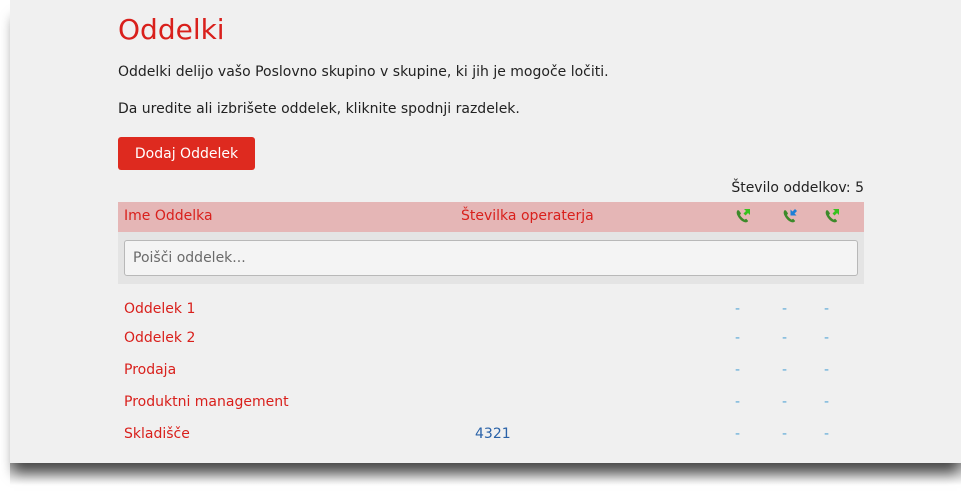 The image size is (961, 501). What do you see at coordinates (206, 402) in the screenshot?
I see `department-name: Produktni management` at bounding box center [206, 402].